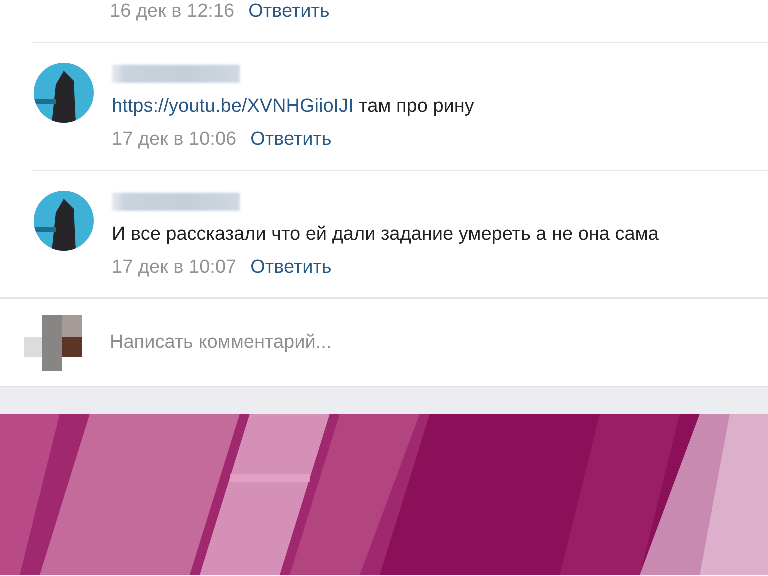 This screenshot has height=576, width=768. What do you see at coordinates (233, 106) in the screenshot?
I see `comment-link: https://youtu.be/XVNHGiioIJI` at bounding box center [233, 106].